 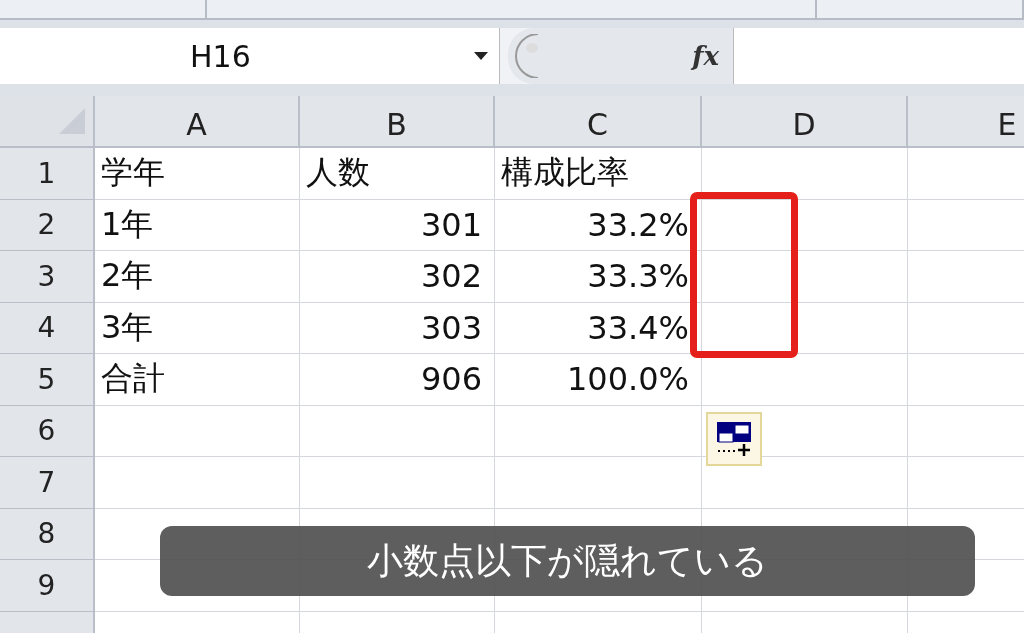 I want to click on row-header: 4, so click(x=47, y=328).